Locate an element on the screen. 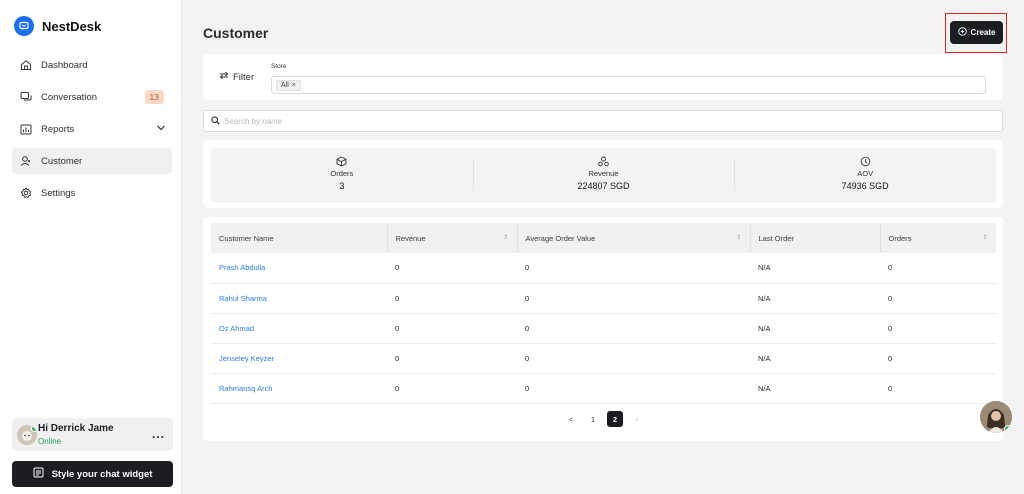 This screenshot has height=494, width=1024. stat-orders: Orders 3 is located at coordinates (342, 175).